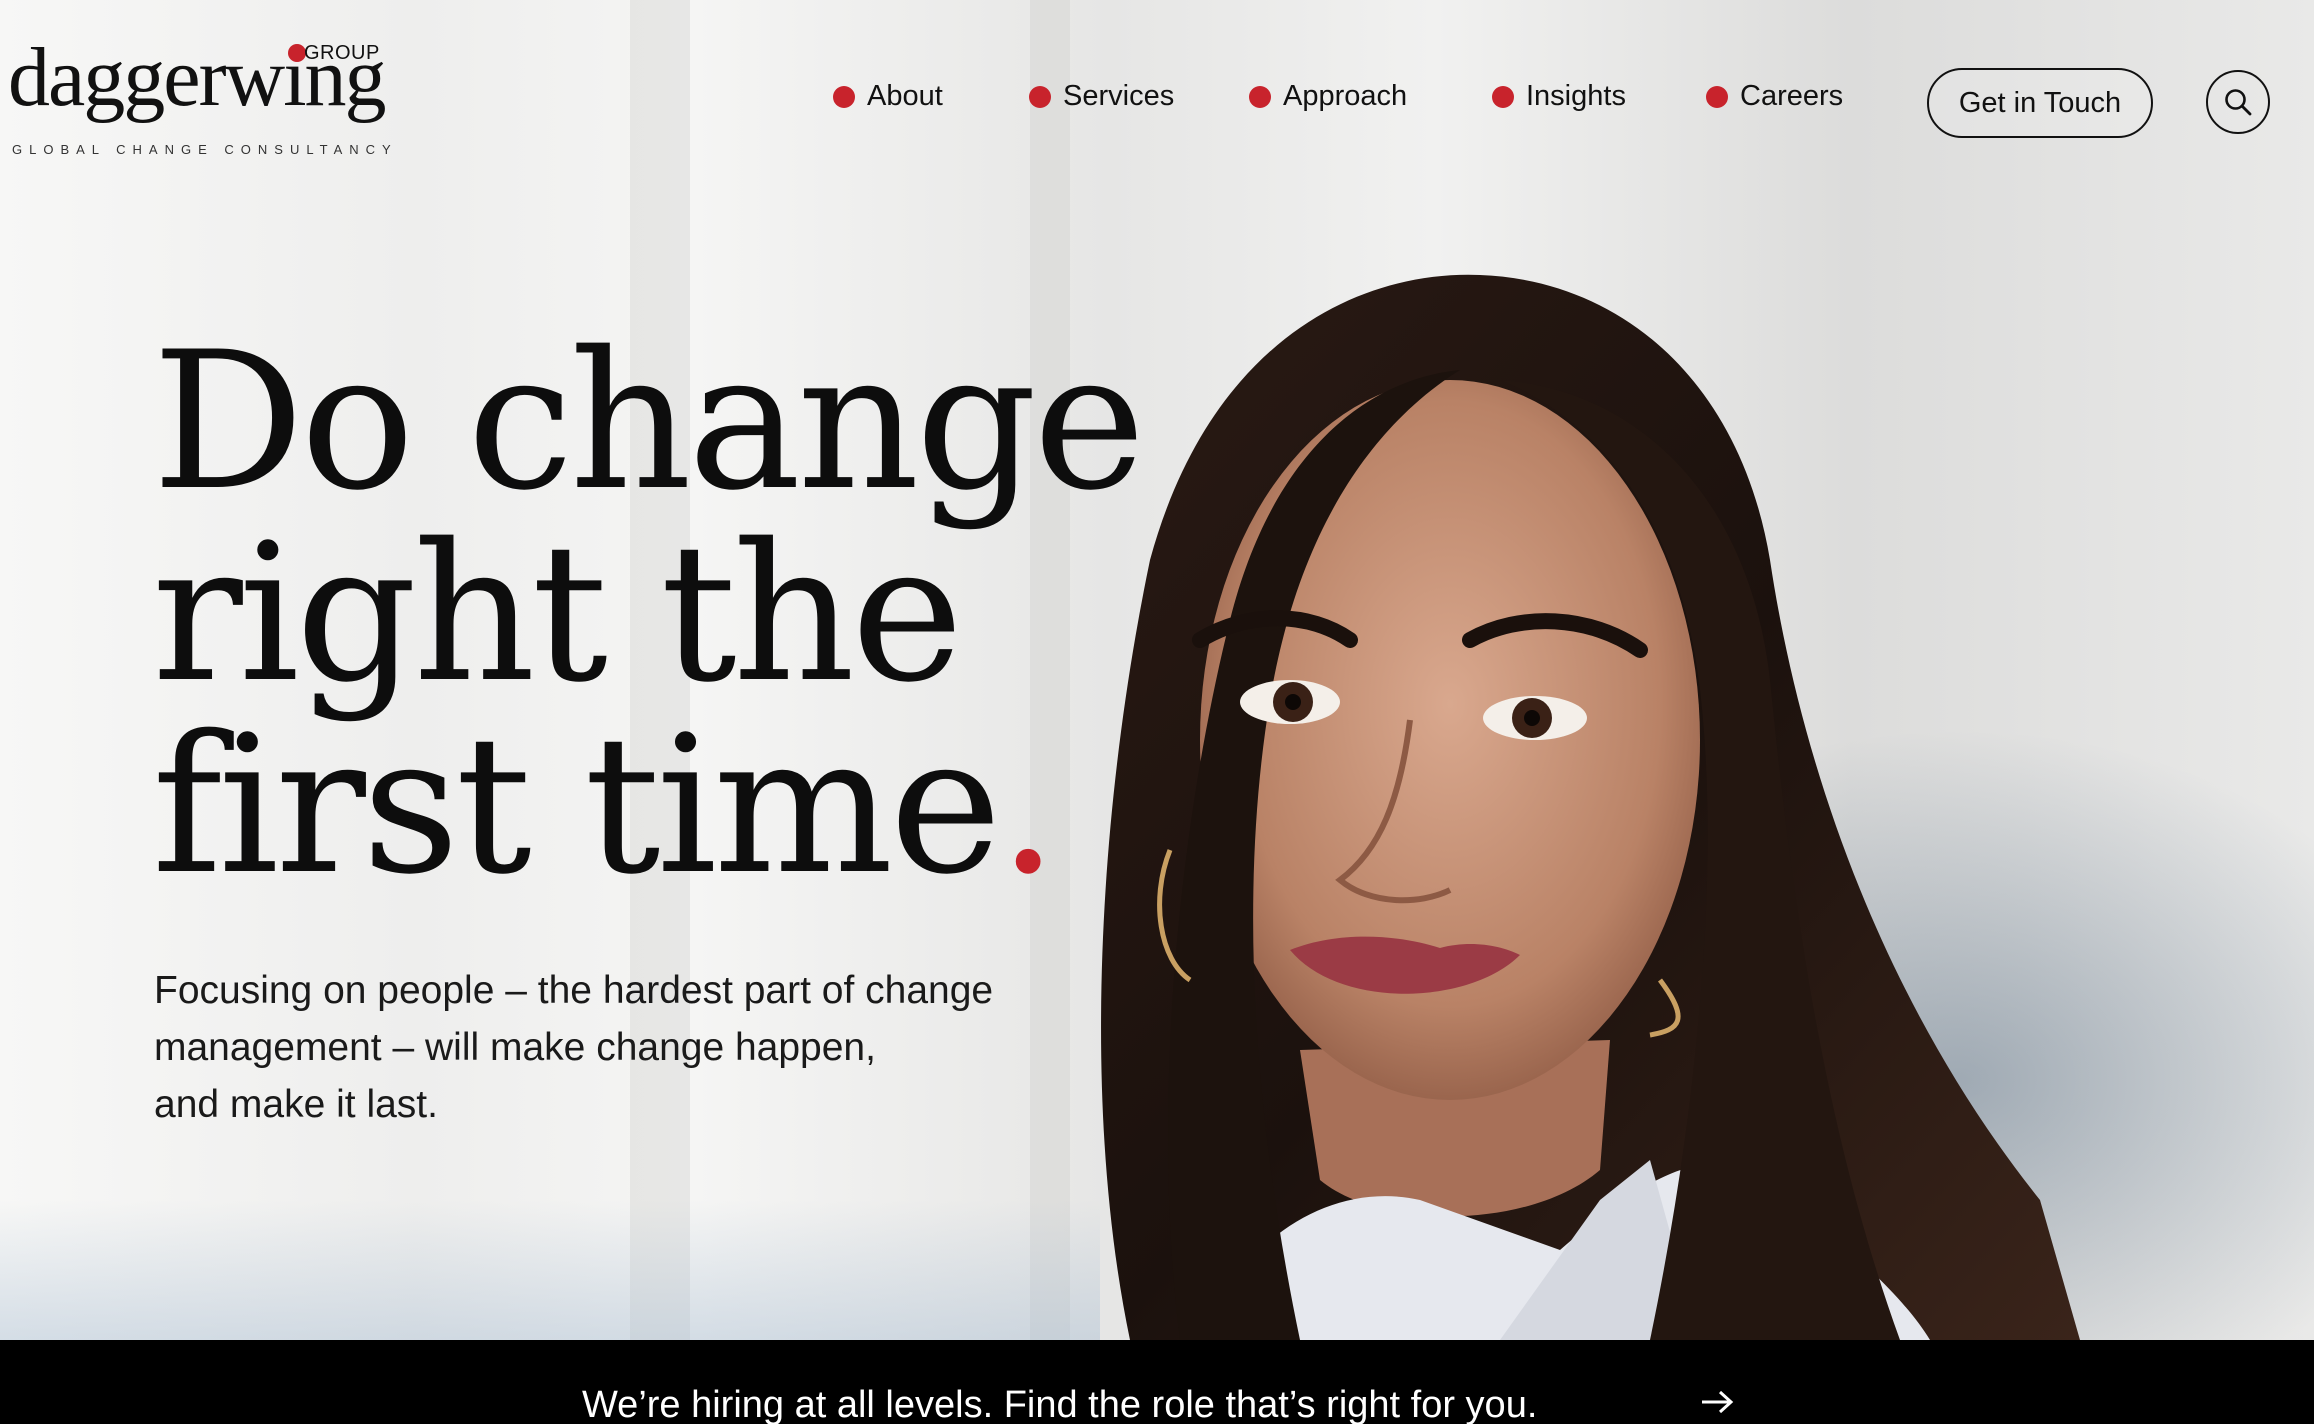  I want to click on lead-line: and make it last., so click(296, 1104).